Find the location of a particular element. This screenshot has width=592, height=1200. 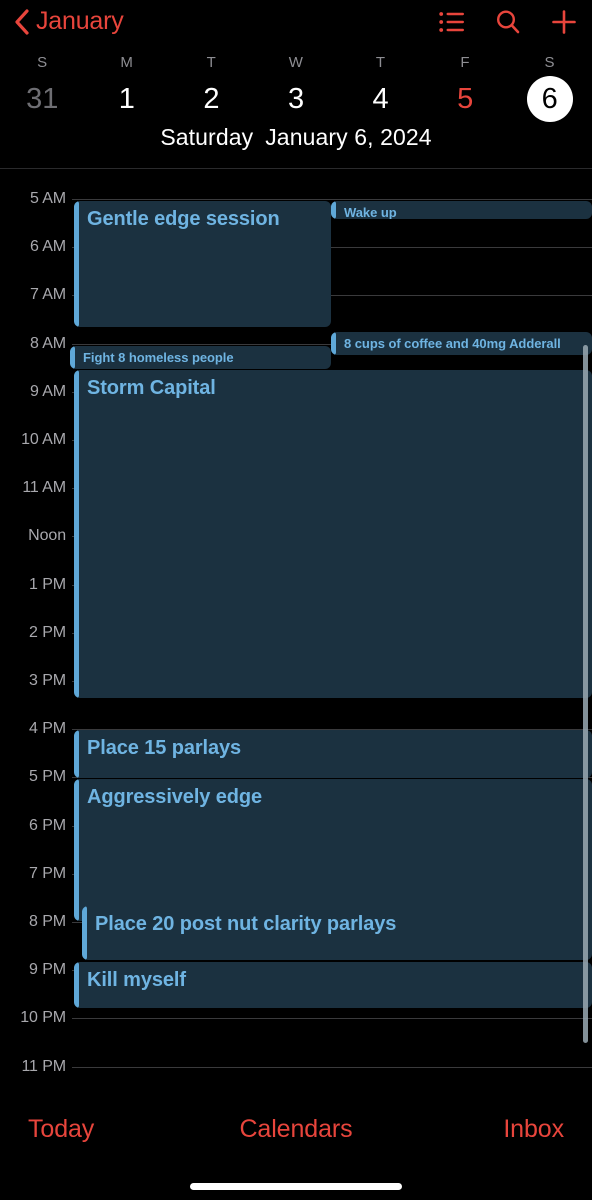

selected-date-weekday: Saturday is located at coordinates (207, 137).